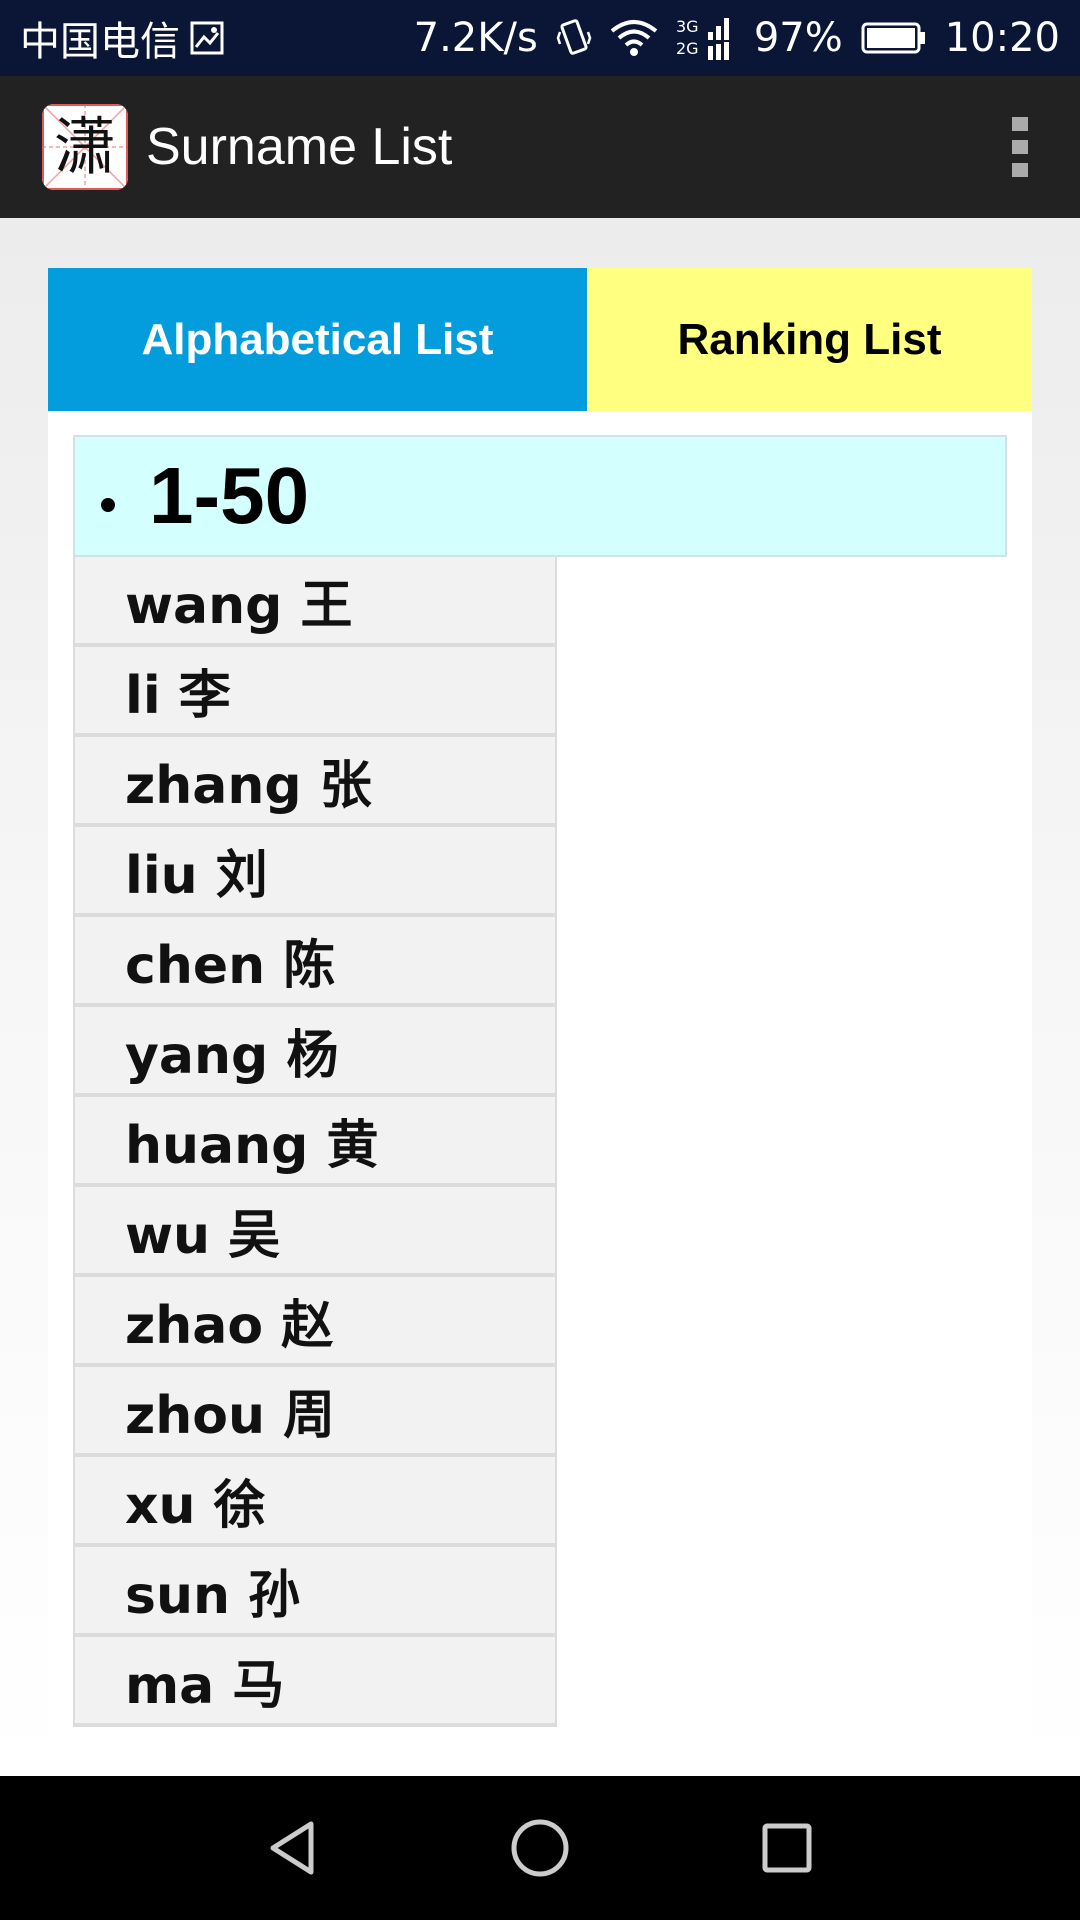 Image resolution: width=1080 pixels, height=1920 pixels. What do you see at coordinates (574, 38) in the screenshot?
I see `vibrate-icon` at bounding box center [574, 38].